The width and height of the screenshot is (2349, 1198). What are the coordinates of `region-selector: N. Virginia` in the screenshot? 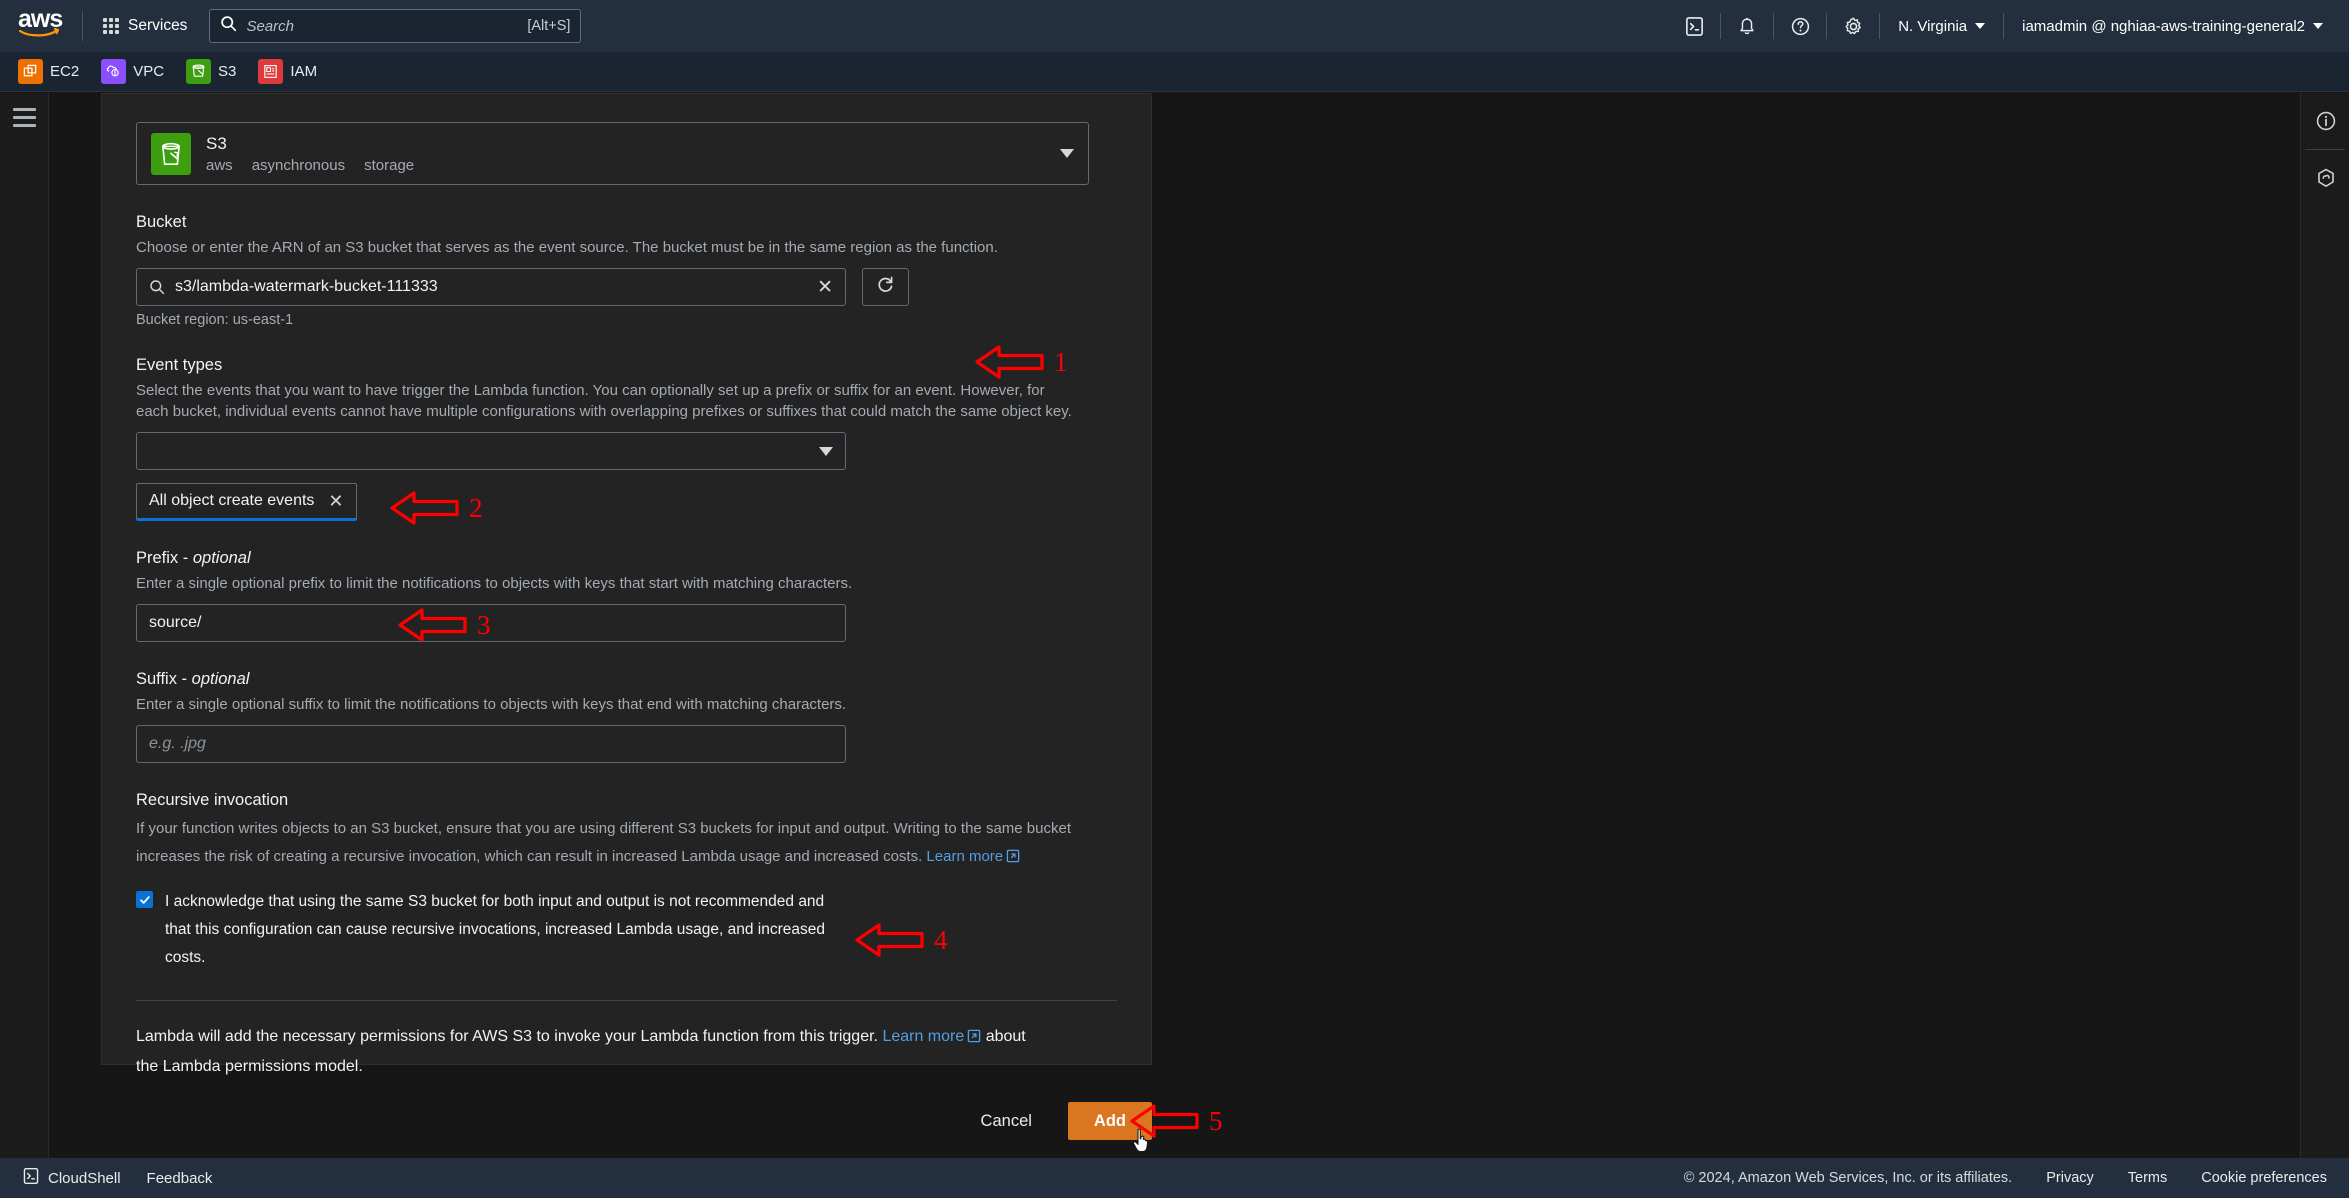 It's located at (1941, 26).